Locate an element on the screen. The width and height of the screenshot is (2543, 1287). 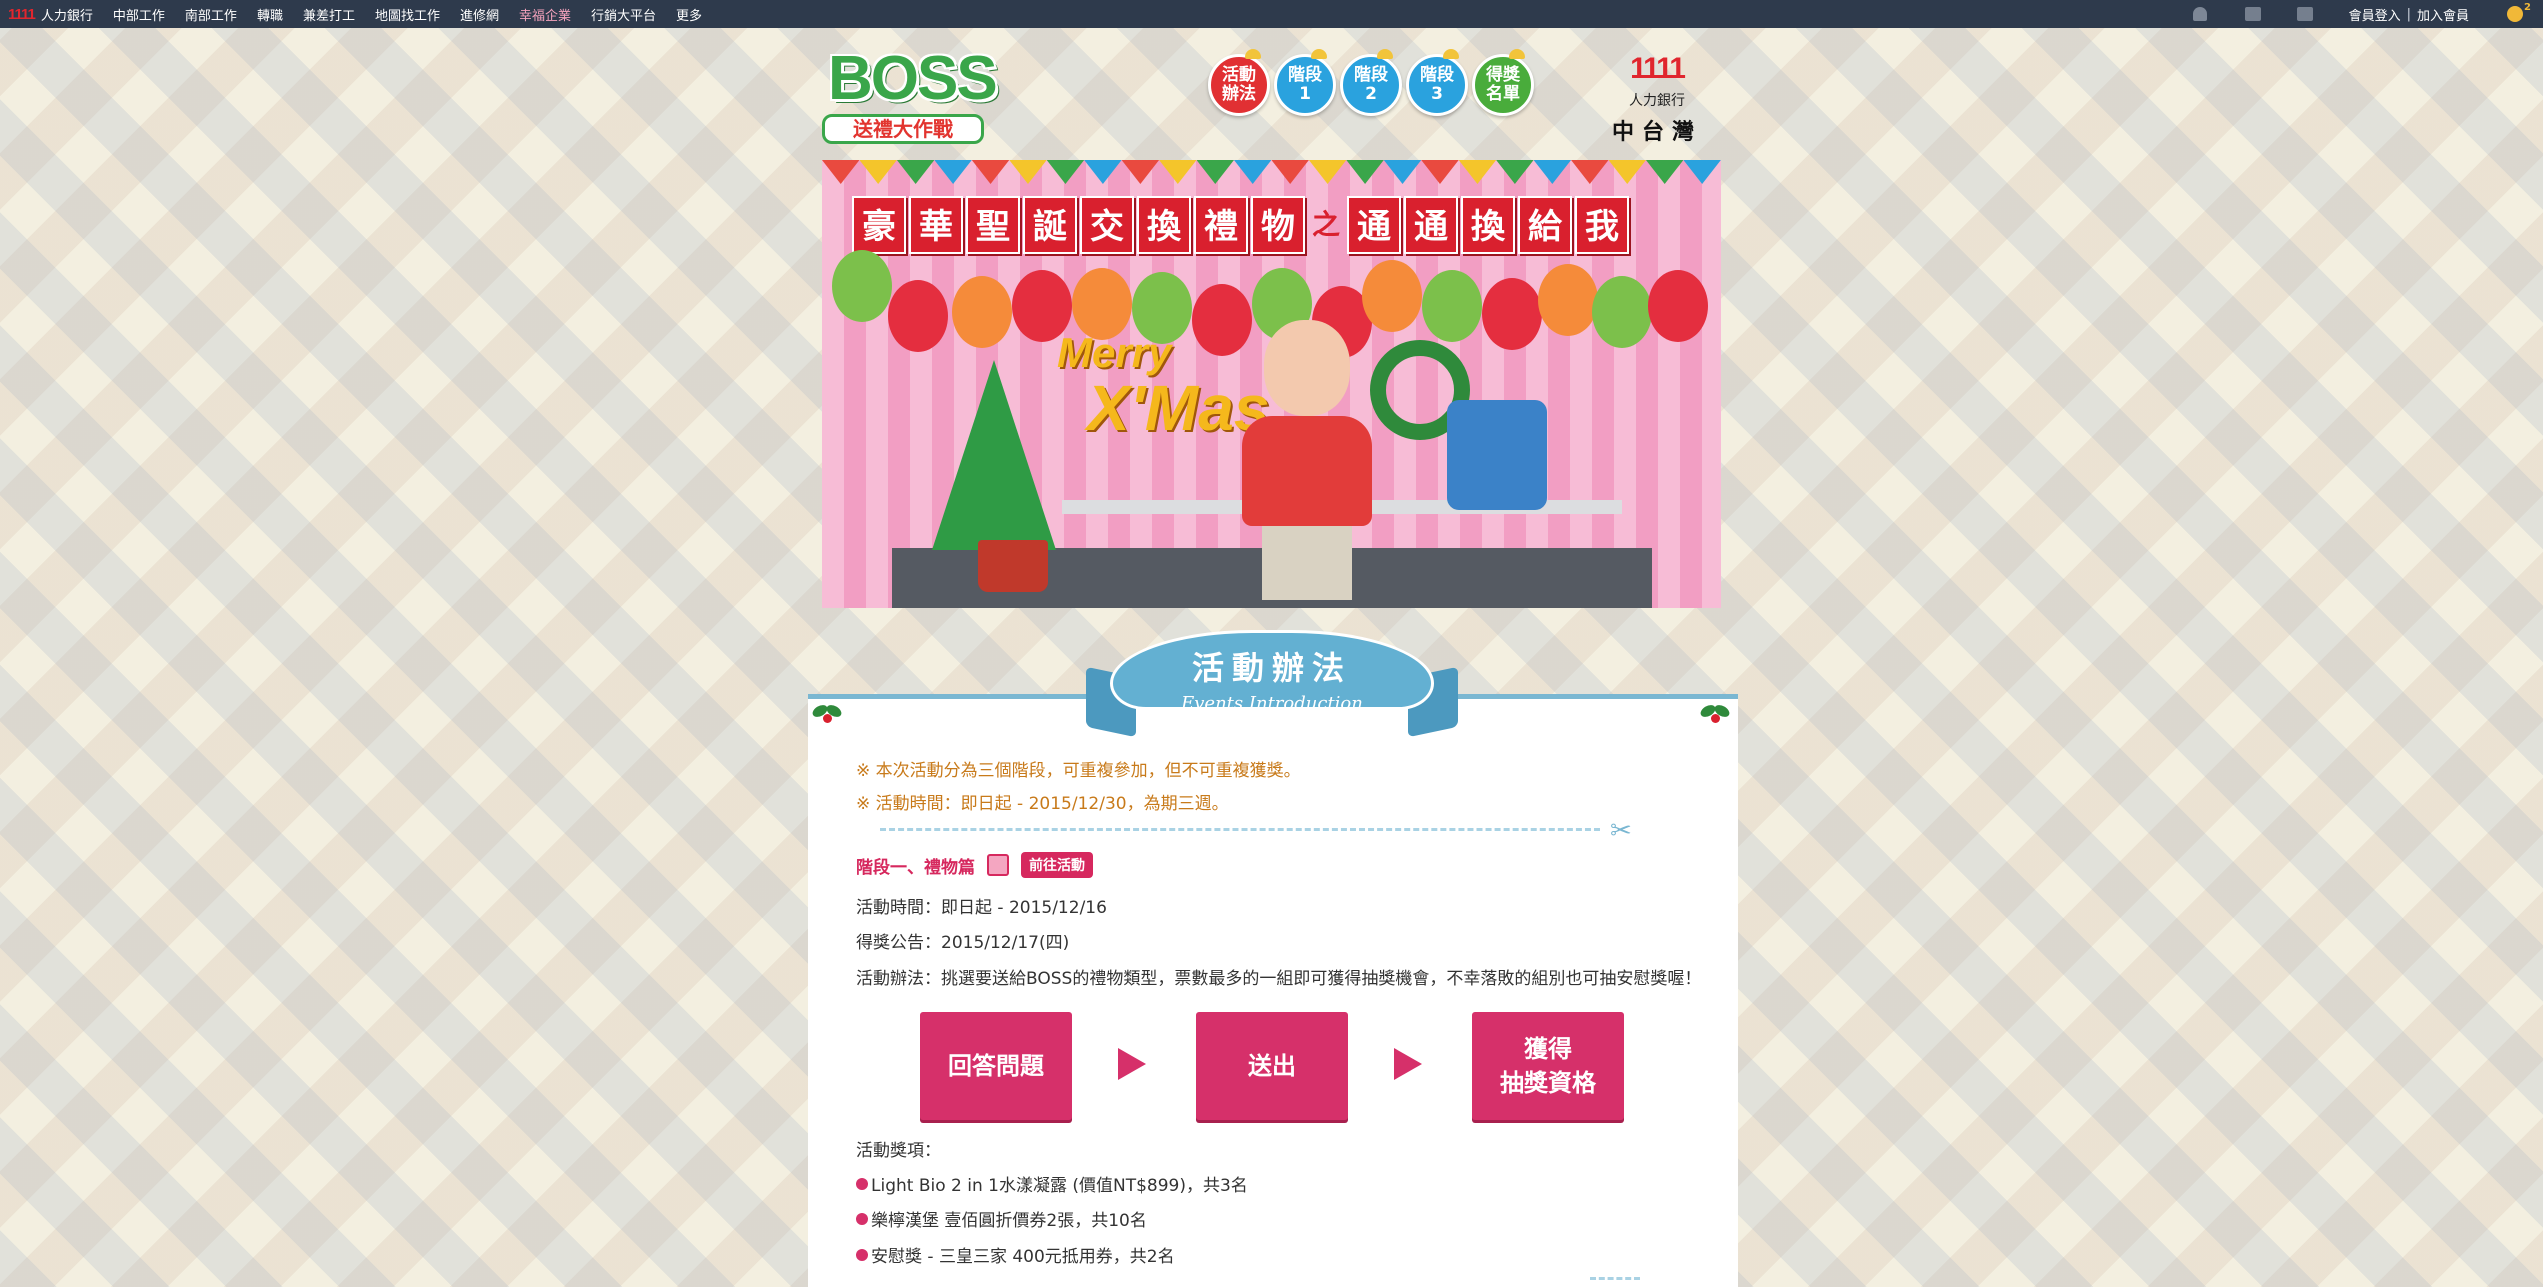
nav-marketing-platform: 行銷大平台 is located at coordinates (623, 14).